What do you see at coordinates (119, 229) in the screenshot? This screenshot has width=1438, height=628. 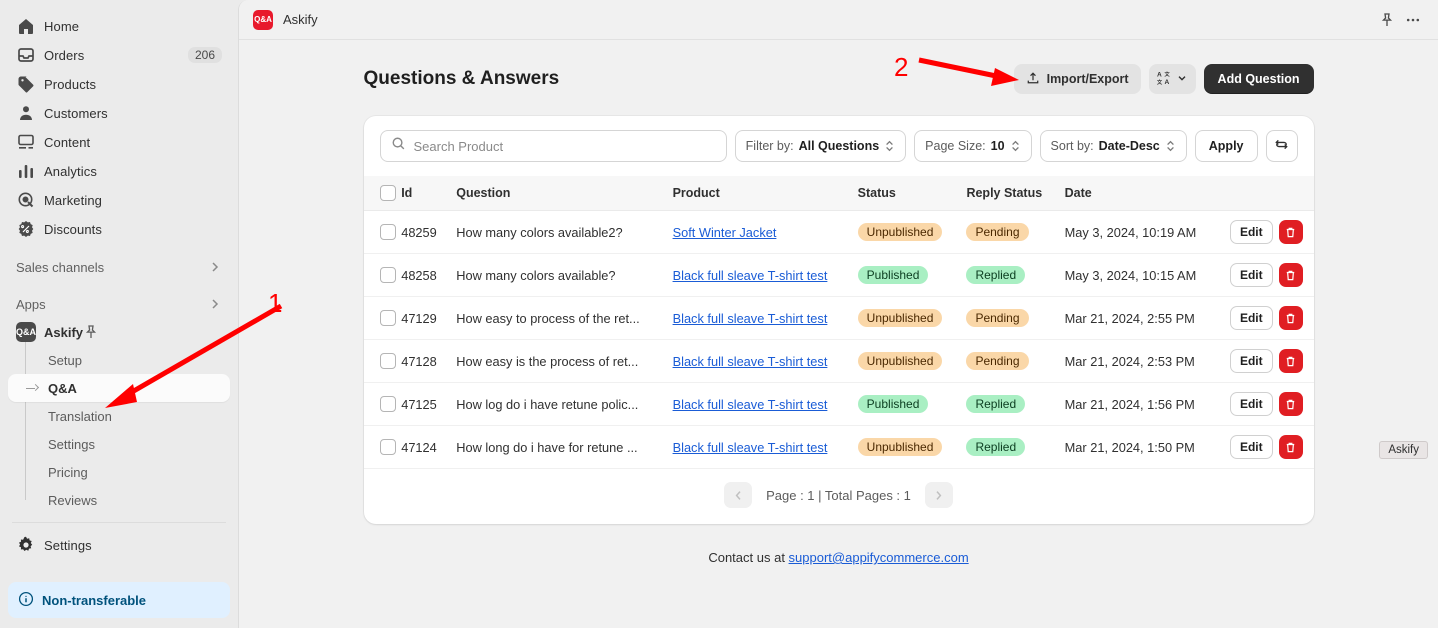 I see `sidebar-item-discounts: Discounts` at bounding box center [119, 229].